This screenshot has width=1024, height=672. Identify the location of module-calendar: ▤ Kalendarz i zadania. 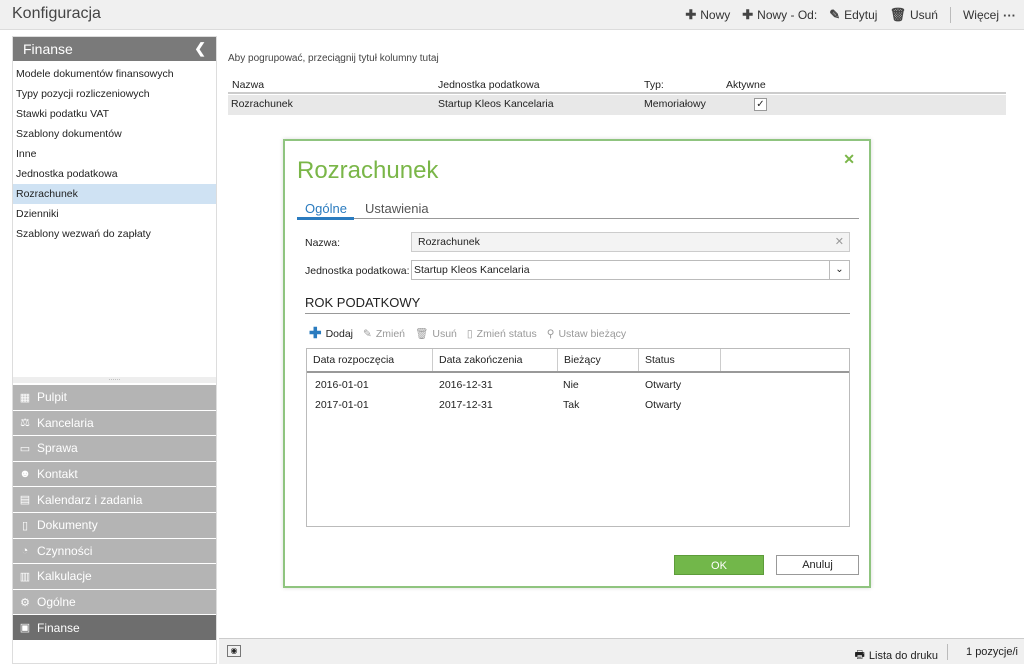
(114, 500).